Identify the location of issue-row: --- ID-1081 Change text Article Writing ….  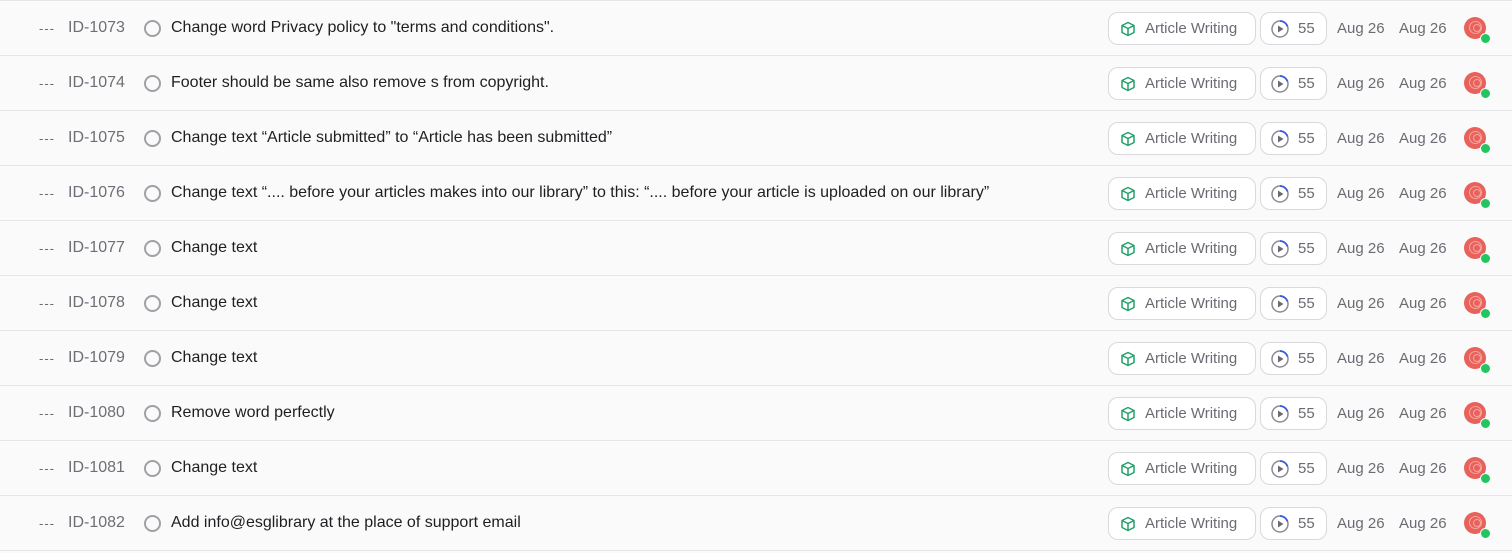
(756, 468).